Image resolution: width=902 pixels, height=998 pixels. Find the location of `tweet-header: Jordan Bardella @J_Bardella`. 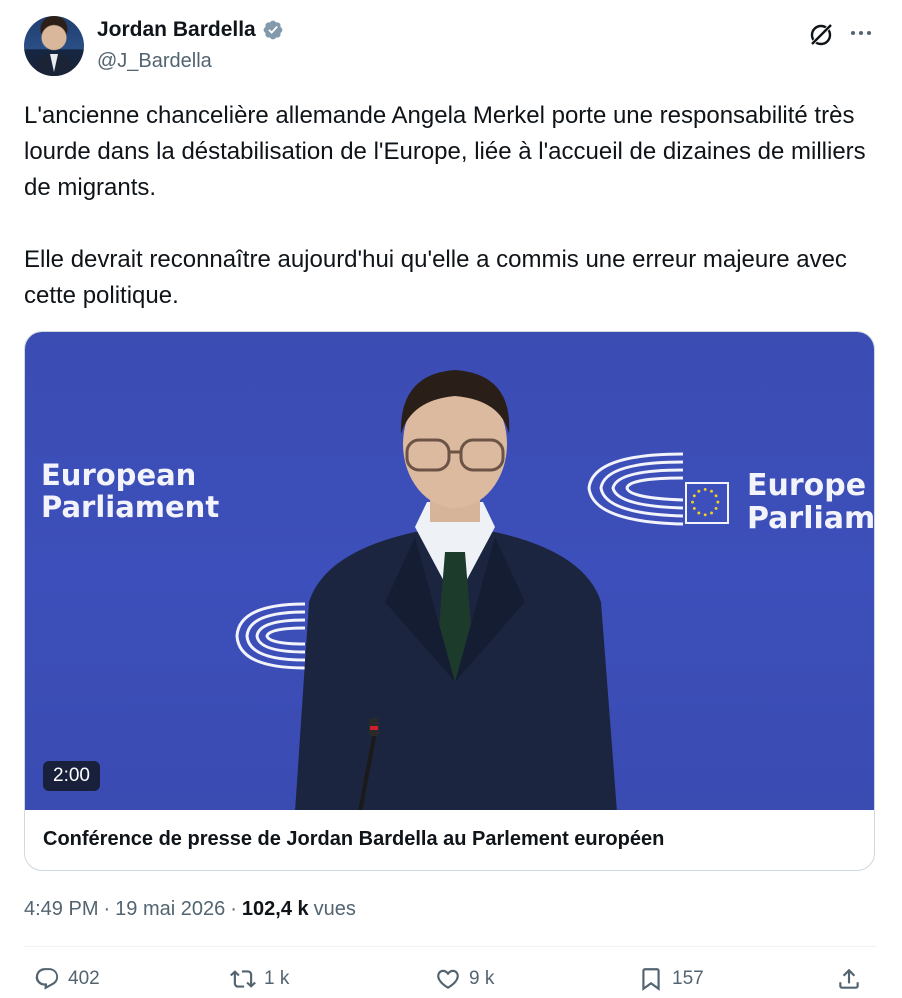

tweet-header: Jordan Bardella @J_Bardella is located at coordinates (451, 47).